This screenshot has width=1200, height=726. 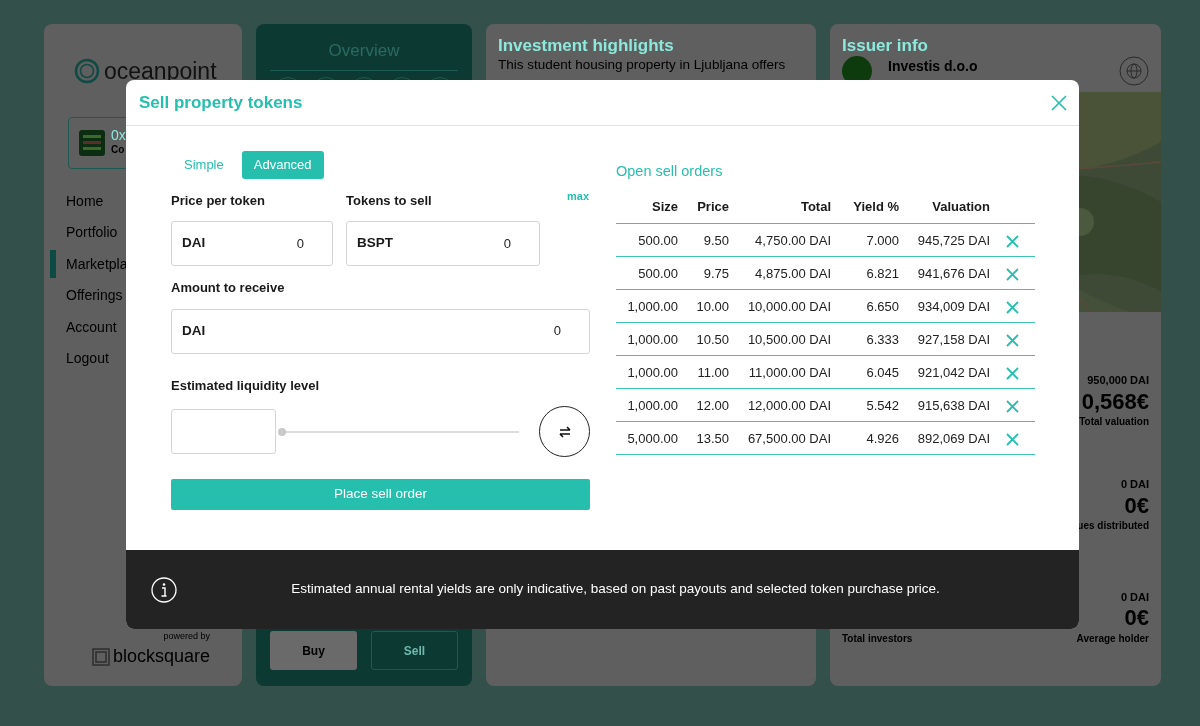 I want to click on table-cell: 5.542, so click(x=882, y=405).